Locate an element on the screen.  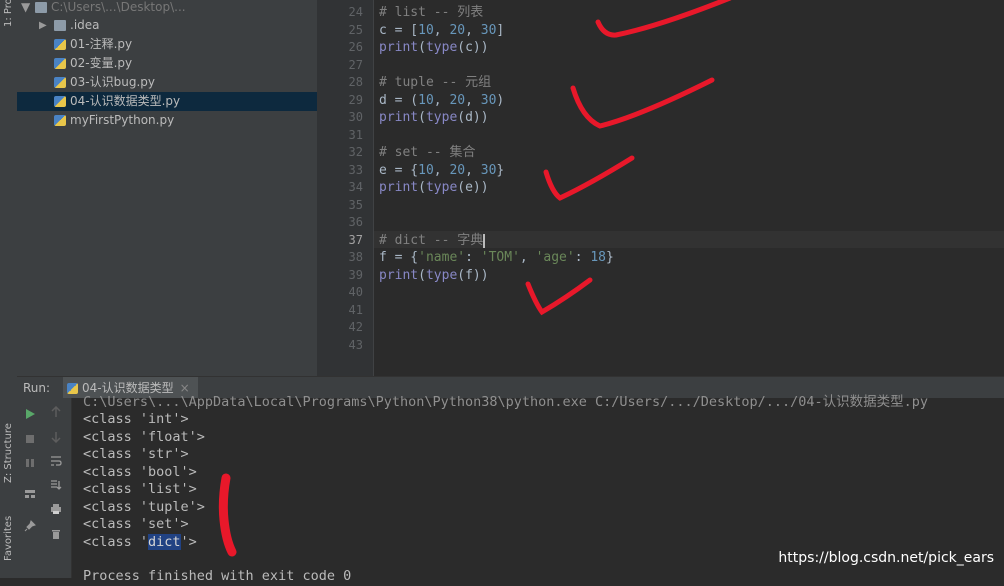
line-number: 24 is located at coordinates (355, 12).